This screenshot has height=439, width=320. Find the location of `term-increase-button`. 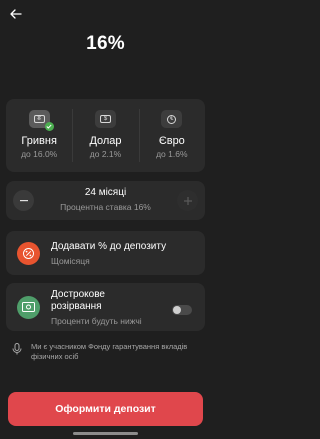

term-increase-button is located at coordinates (187, 200).